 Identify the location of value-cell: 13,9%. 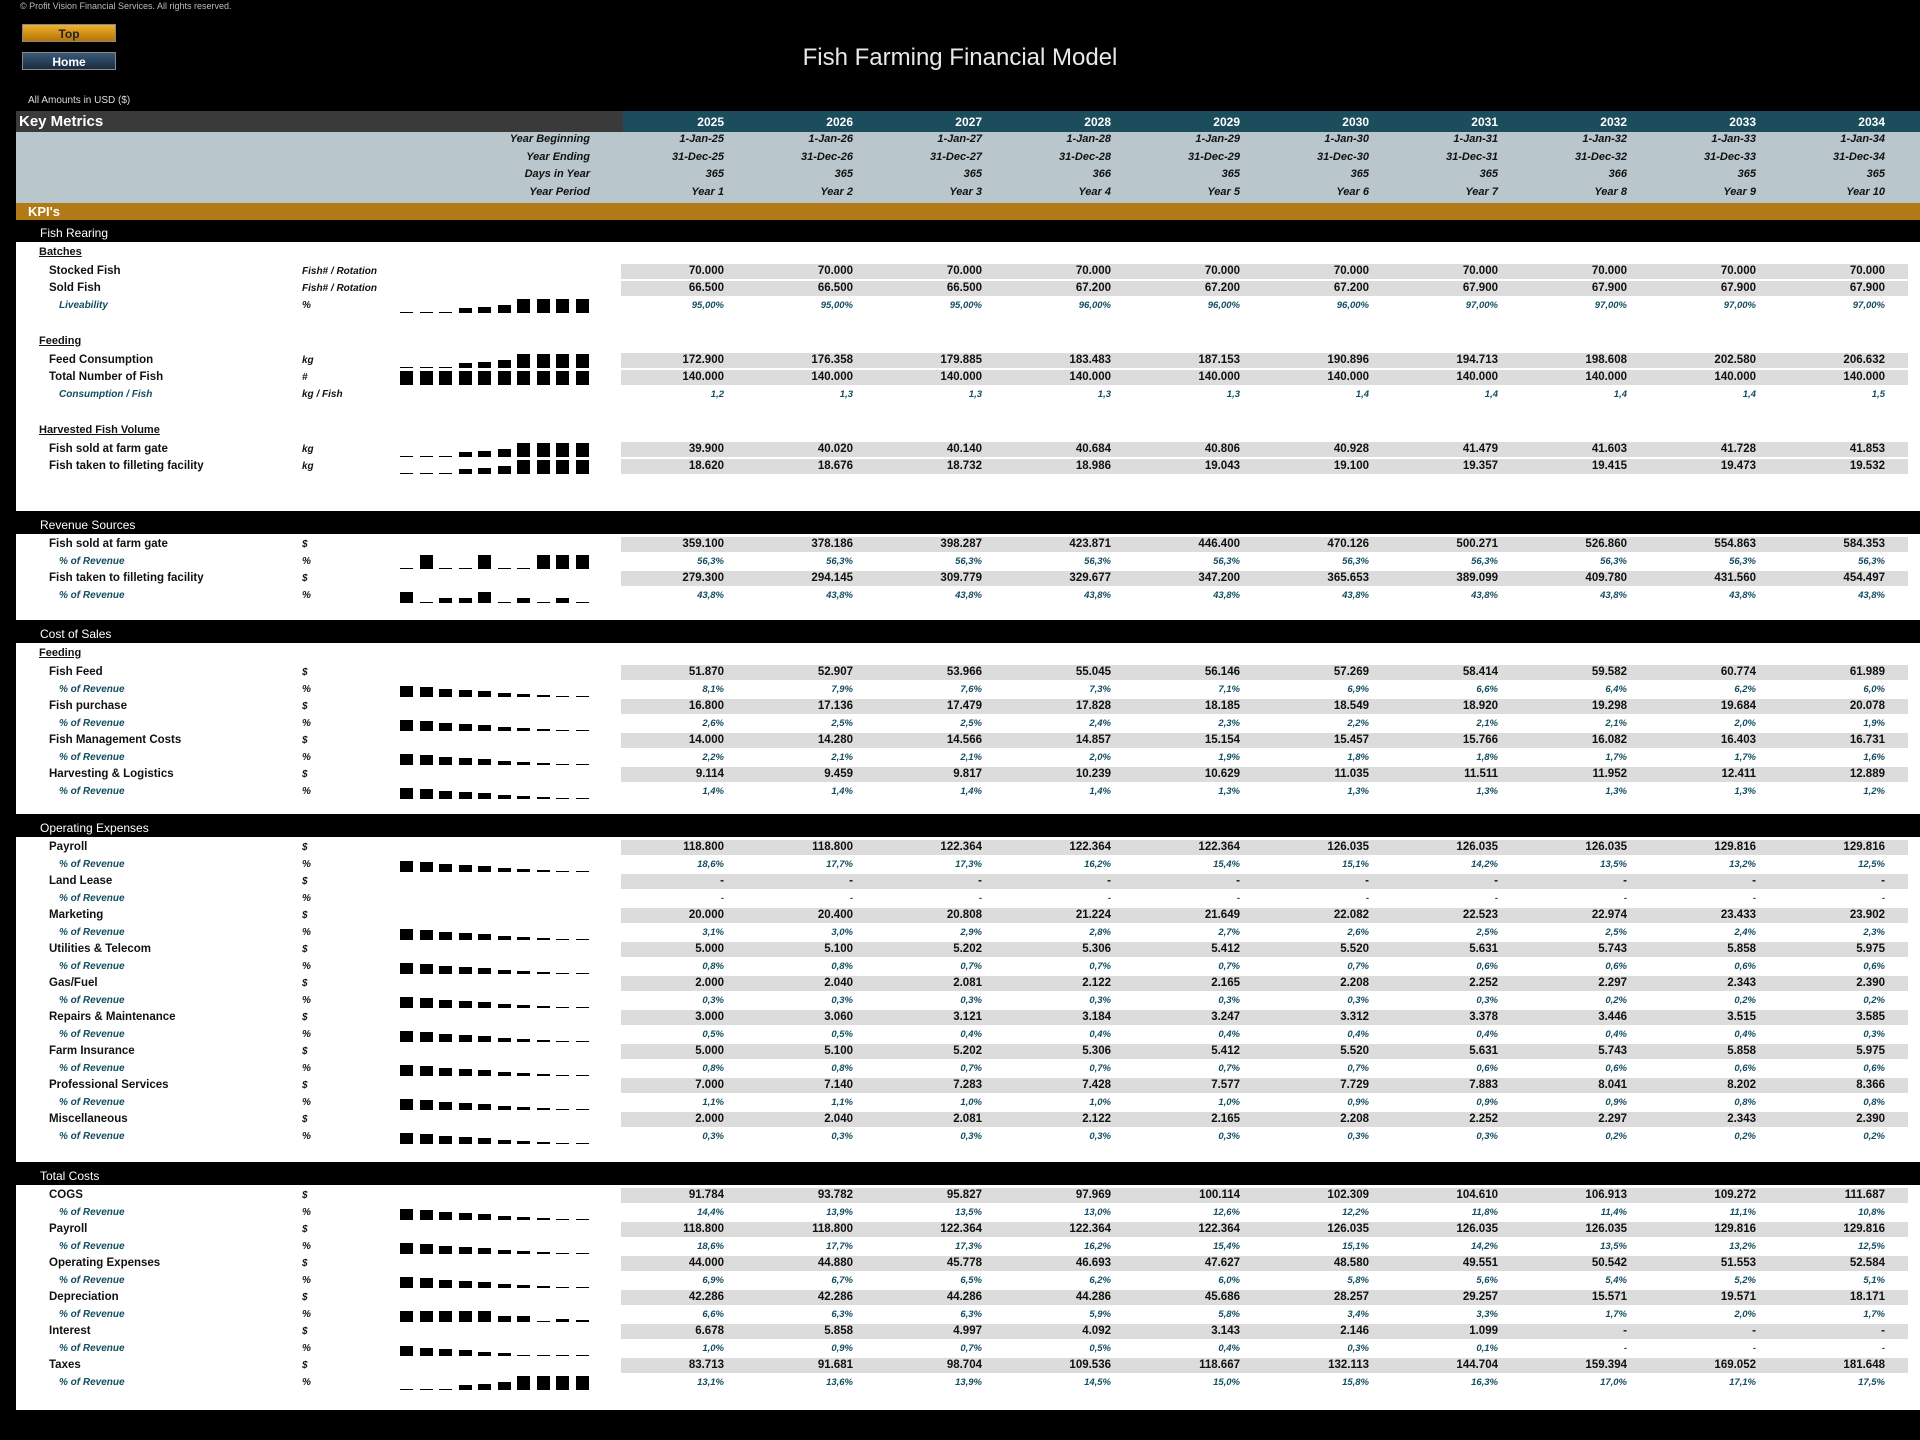
(839, 1212).